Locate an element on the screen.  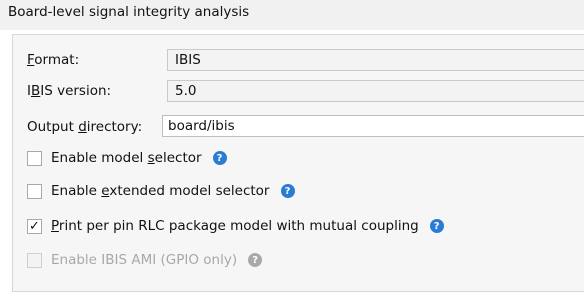
enable-ibis-ami-checkbox is located at coordinates (34, 260).